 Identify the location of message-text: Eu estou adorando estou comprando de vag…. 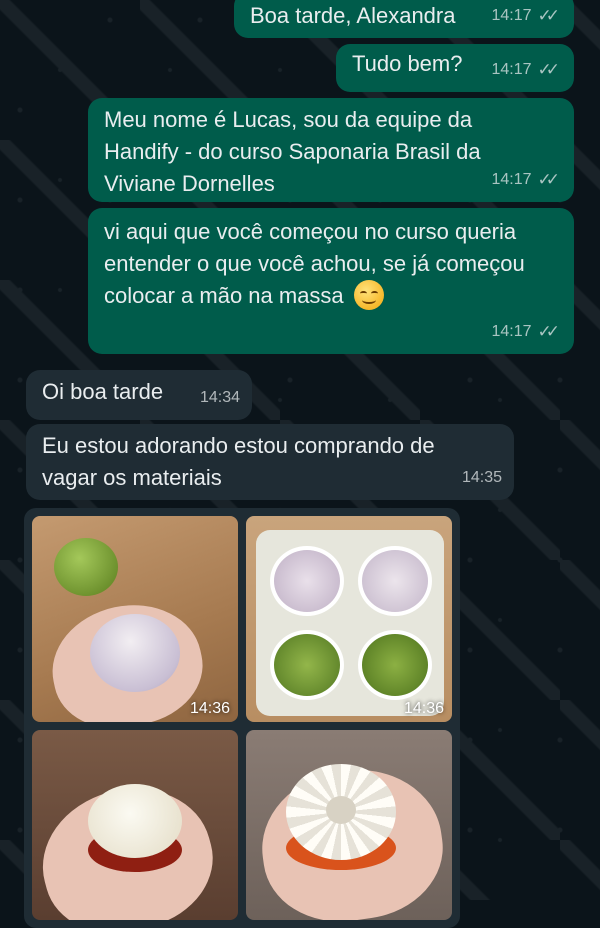
(241, 461).